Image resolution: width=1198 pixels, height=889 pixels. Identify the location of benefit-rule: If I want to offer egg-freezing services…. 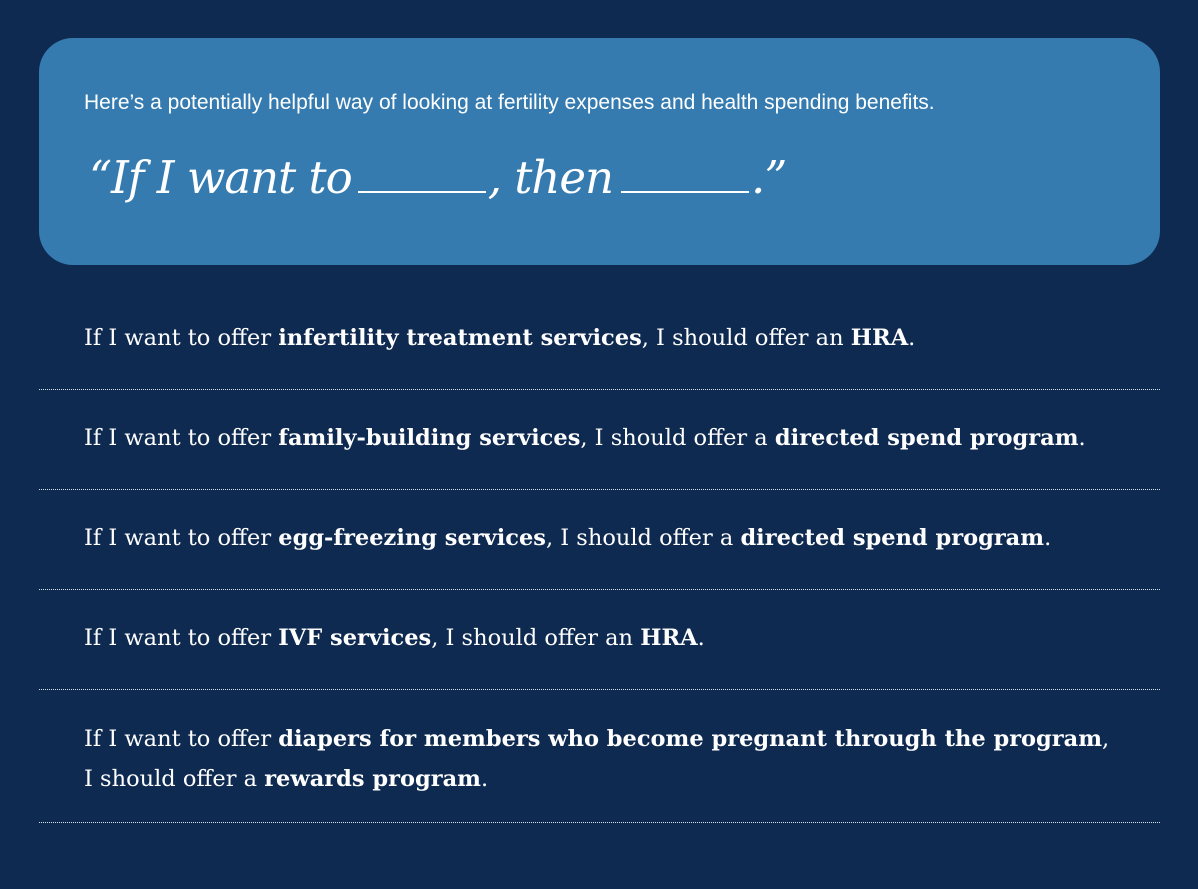
(599, 540).